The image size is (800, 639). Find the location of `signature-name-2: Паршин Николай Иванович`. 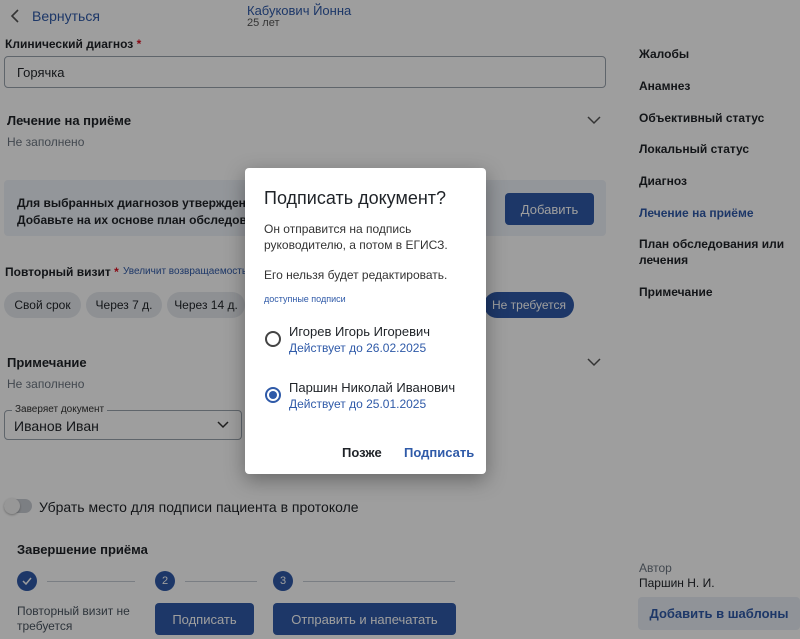

signature-name-2: Паршин Николай Иванович is located at coordinates (372, 387).